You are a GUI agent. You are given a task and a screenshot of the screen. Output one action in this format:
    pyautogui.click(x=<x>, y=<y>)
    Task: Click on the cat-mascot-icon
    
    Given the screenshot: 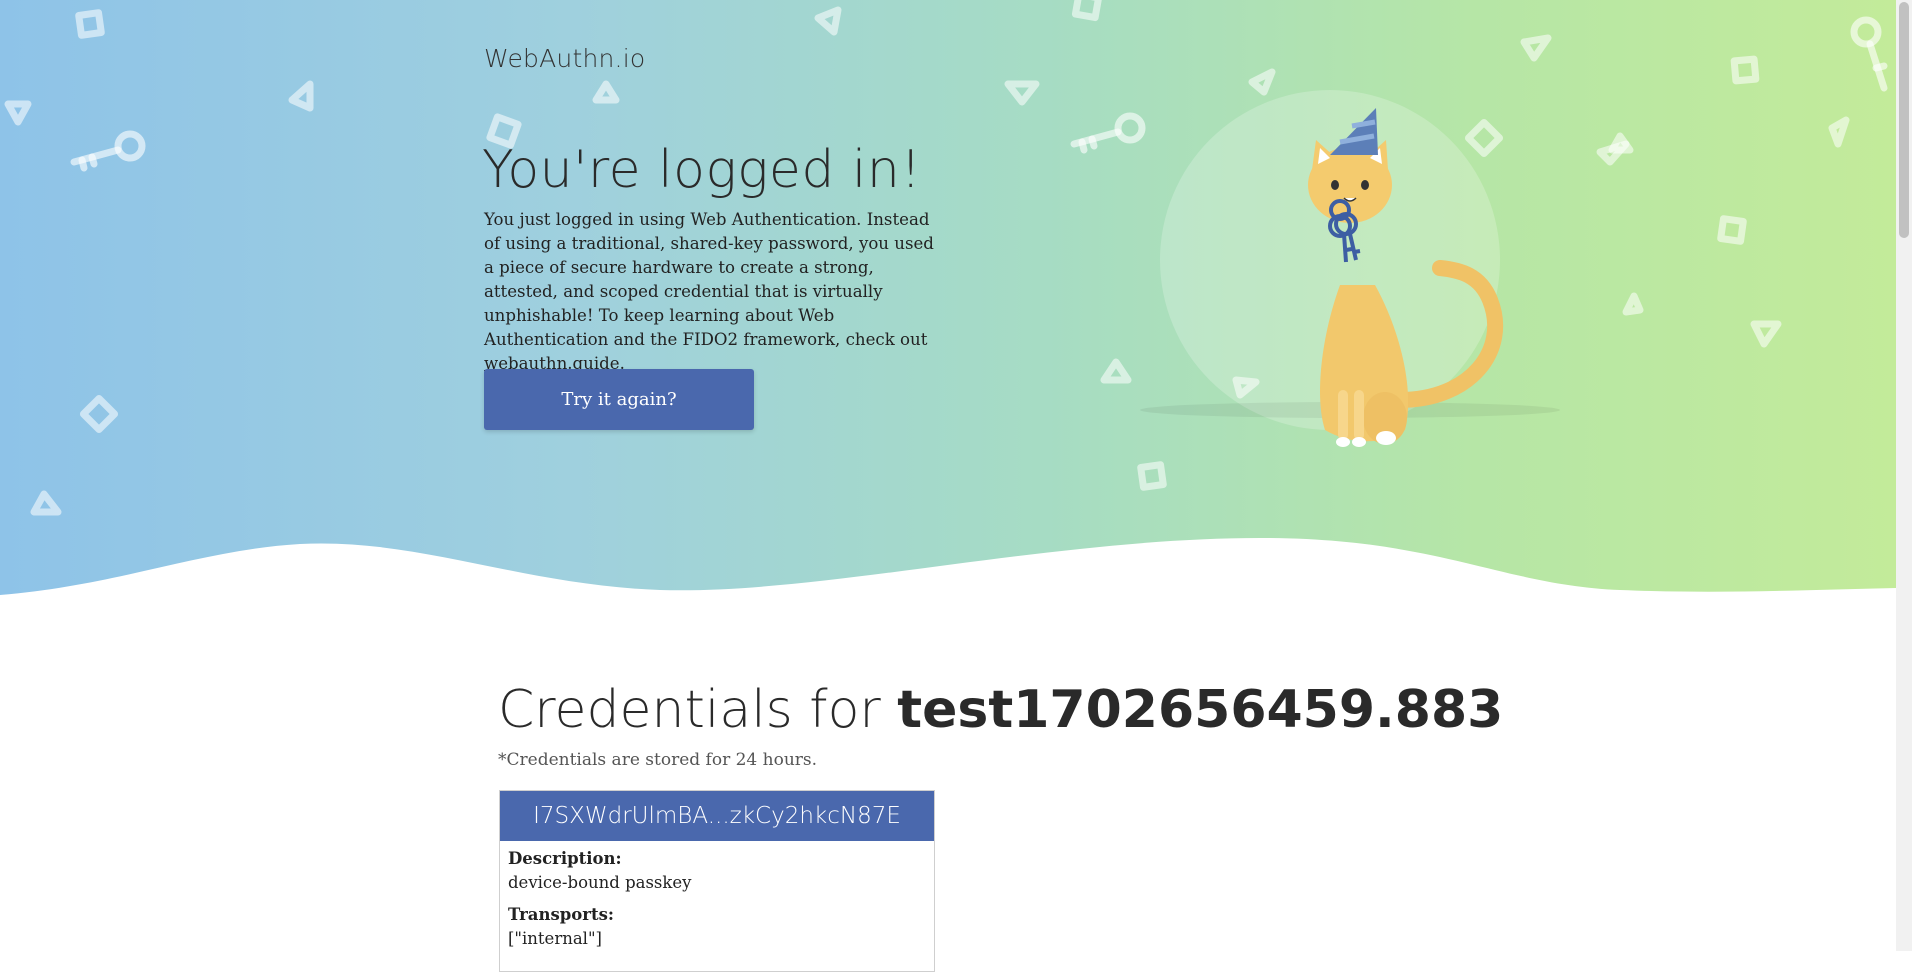 What is the action you would take?
    pyautogui.click(x=1405, y=277)
    